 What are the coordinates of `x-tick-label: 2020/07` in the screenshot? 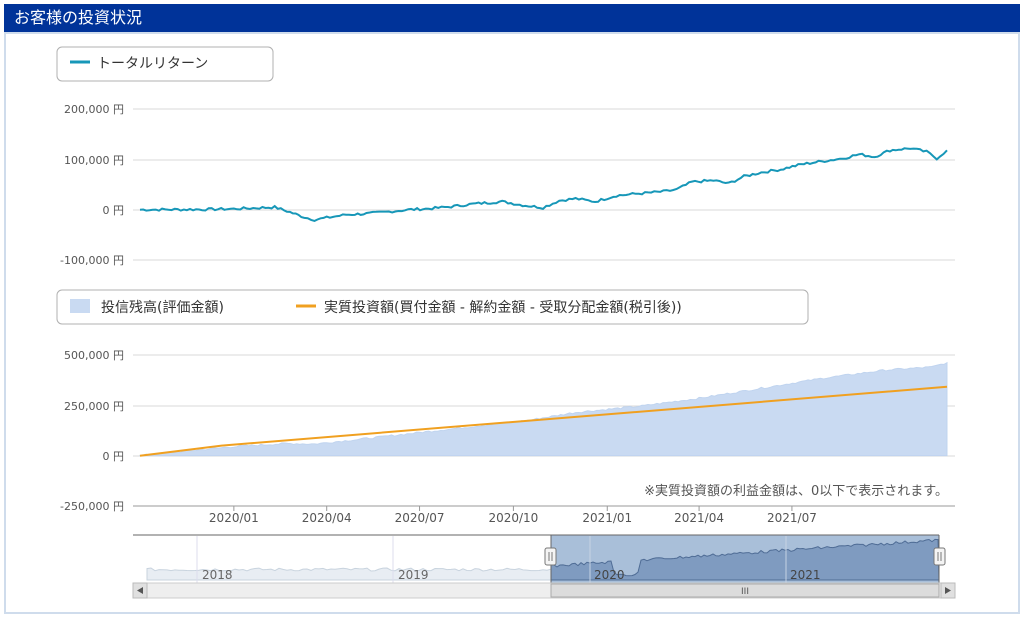 It's located at (420, 518).